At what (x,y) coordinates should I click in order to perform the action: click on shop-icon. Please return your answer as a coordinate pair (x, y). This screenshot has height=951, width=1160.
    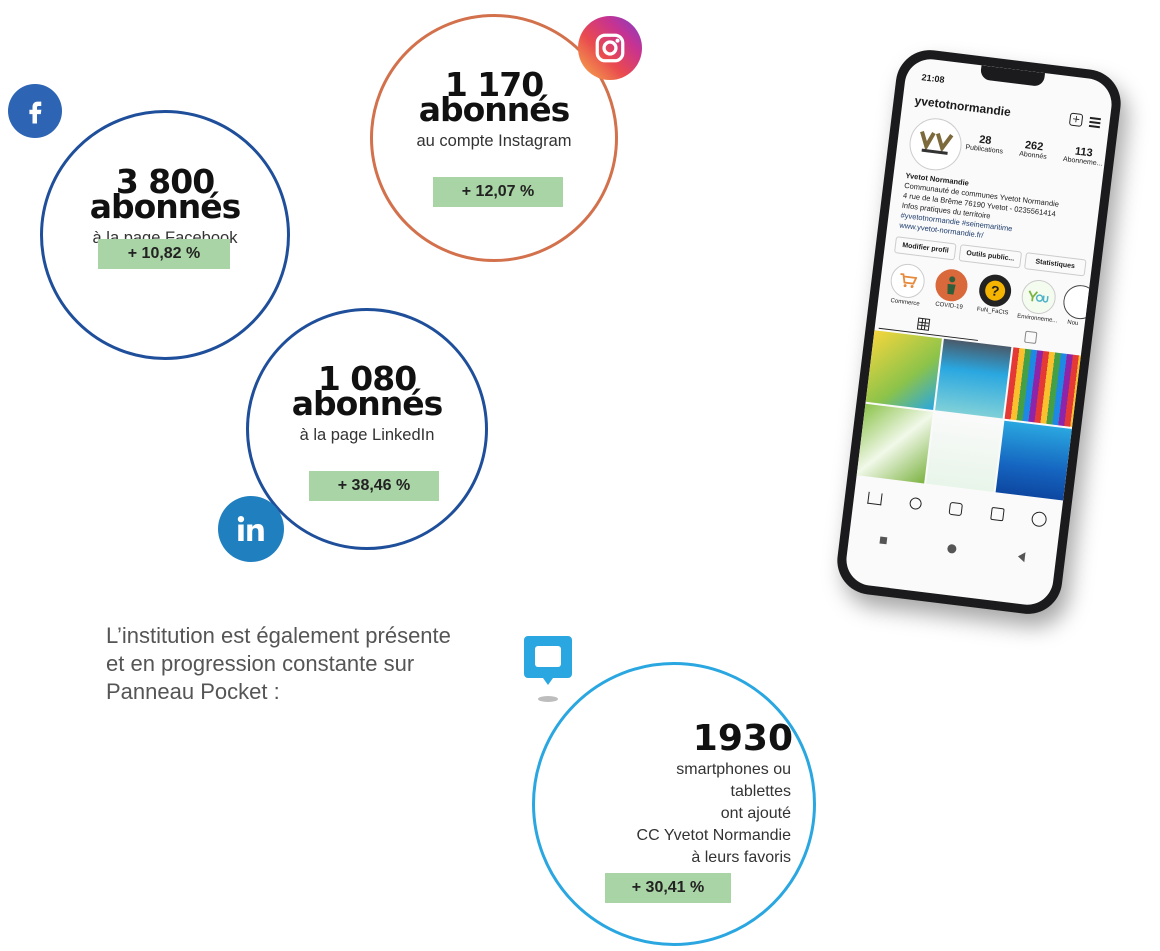
    Looking at the image, I should click on (997, 513).